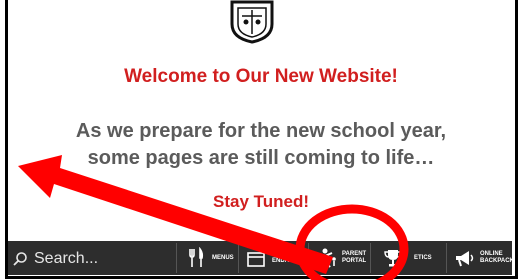  Describe the element at coordinates (283, 261) in the screenshot. I see `nav-label-line: ENDAR` at that location.